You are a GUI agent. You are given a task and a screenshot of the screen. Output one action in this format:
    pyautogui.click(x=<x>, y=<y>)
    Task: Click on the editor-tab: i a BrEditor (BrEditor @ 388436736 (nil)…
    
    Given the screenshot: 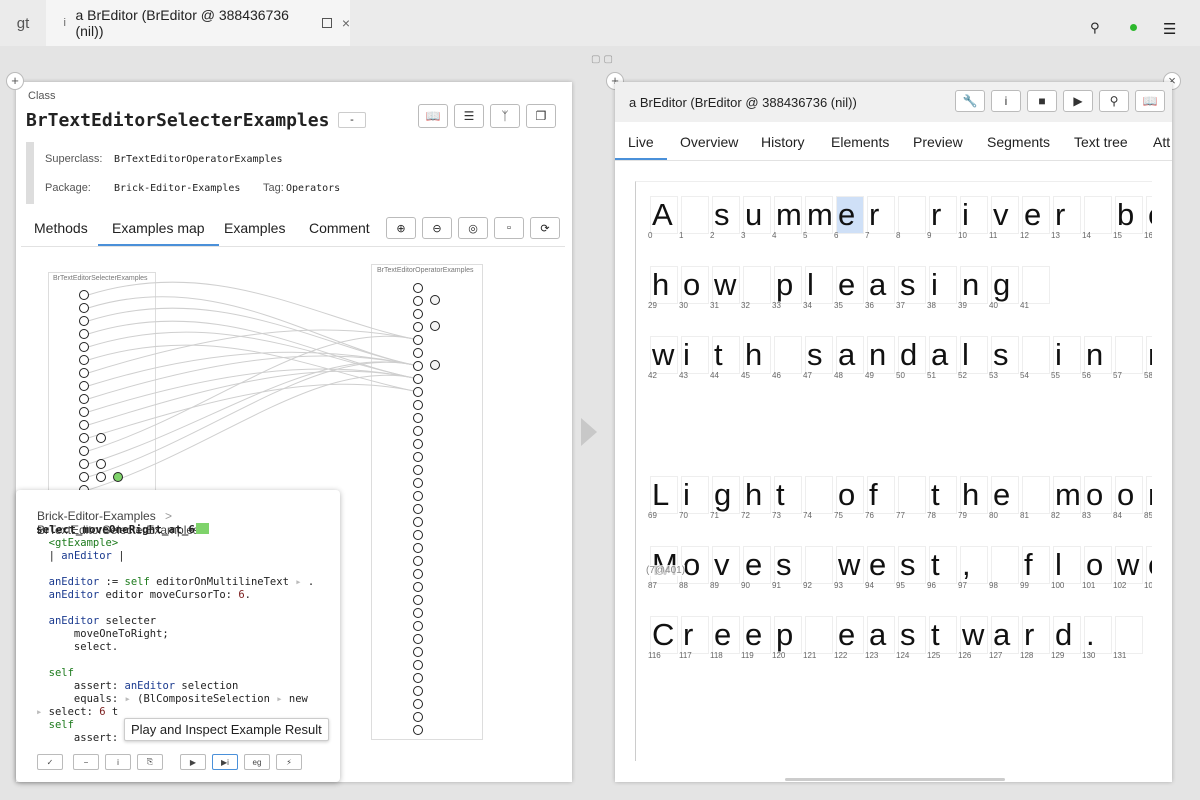 What is the action you would take?
    pyautogui.click(x=198, y=23)
    